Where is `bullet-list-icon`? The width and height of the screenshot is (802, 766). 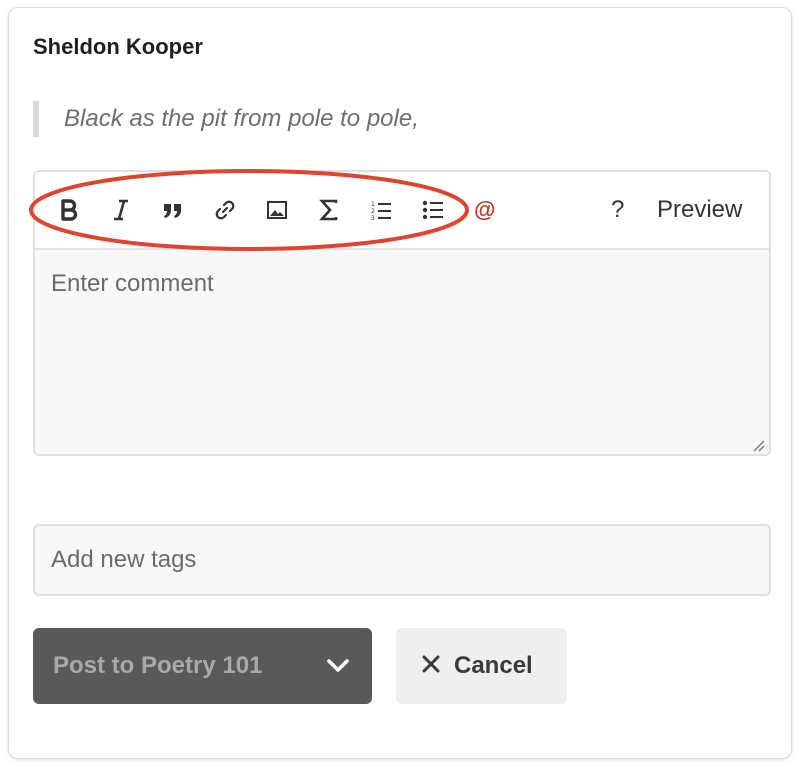
bullet-list-icon is located at coordinates (433, 210).